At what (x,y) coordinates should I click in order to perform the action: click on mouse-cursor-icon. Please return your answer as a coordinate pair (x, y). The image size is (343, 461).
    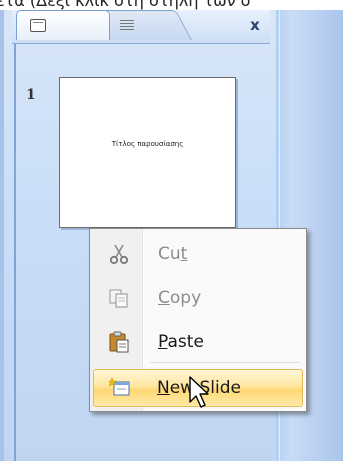
    Looking at the image, I should click on (199, 392).